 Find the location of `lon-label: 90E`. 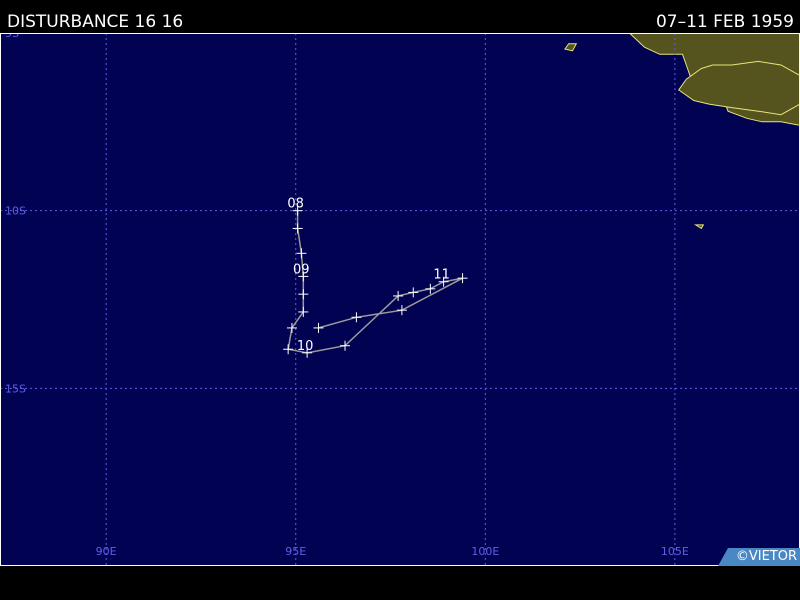

lon-label: 90E is located at coordinates (106, 551).